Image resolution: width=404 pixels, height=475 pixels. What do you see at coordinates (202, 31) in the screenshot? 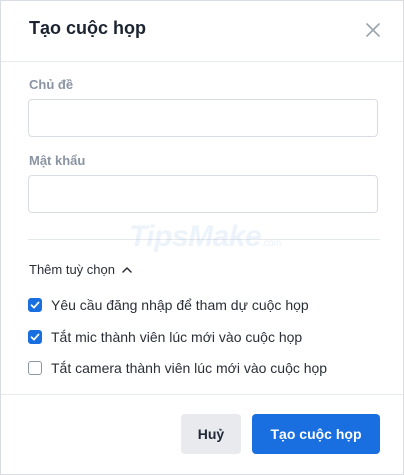
I see `dialog-header: Tạo cuộc họp` at bounding box center [202, 31].